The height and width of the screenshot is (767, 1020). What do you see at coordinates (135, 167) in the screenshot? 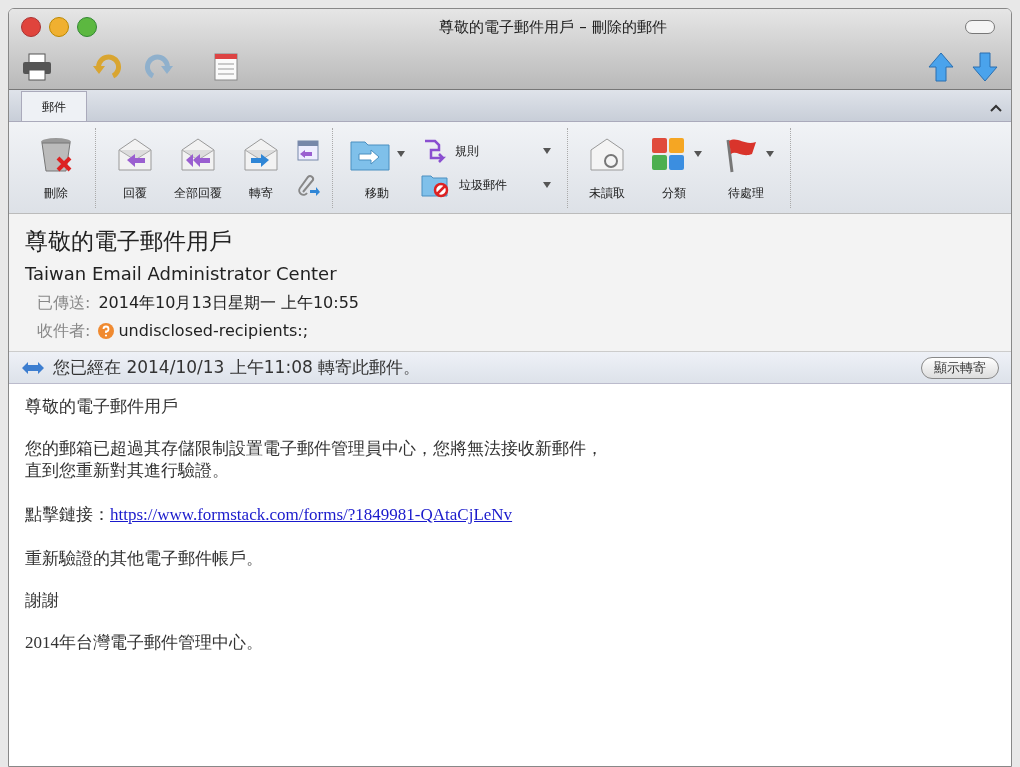
I see `ribbon-button: 回覆` at bounding box center [135, 167].